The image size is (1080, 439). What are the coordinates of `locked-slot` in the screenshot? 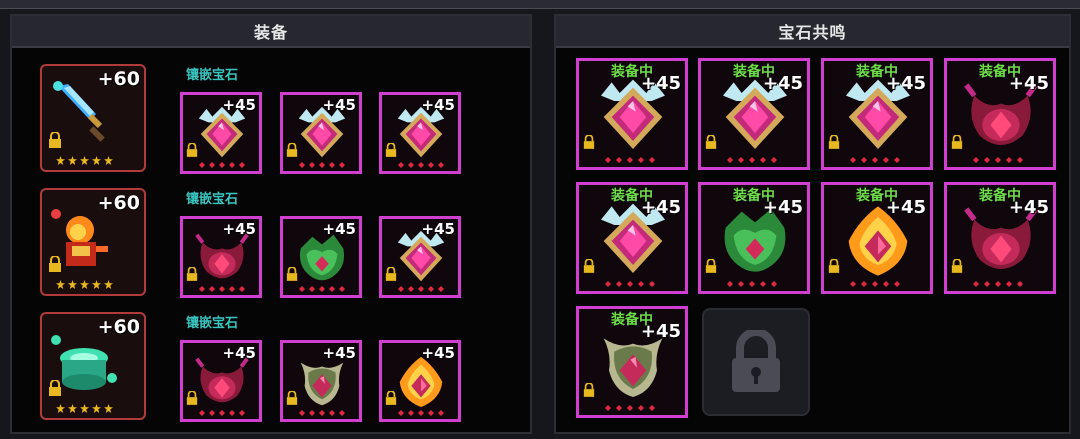 It's located at (756, 362).